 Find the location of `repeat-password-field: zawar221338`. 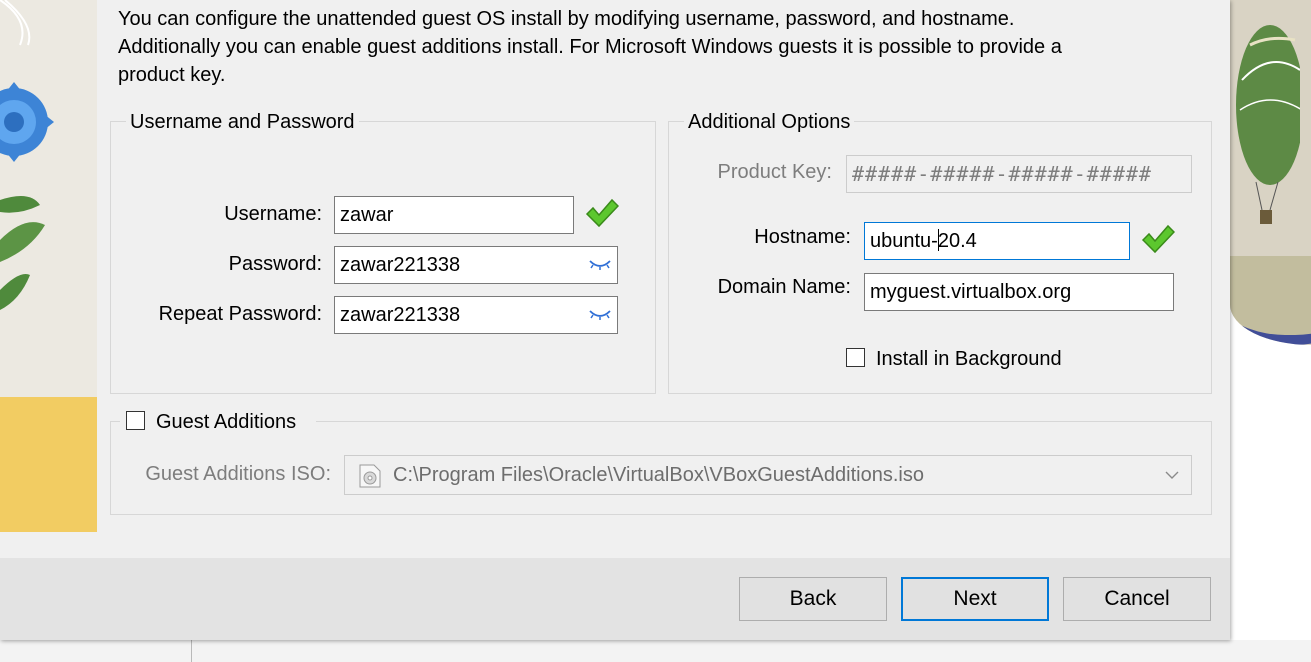

repeat-password-field: zawar221338 is located at coordinates (476, 315).